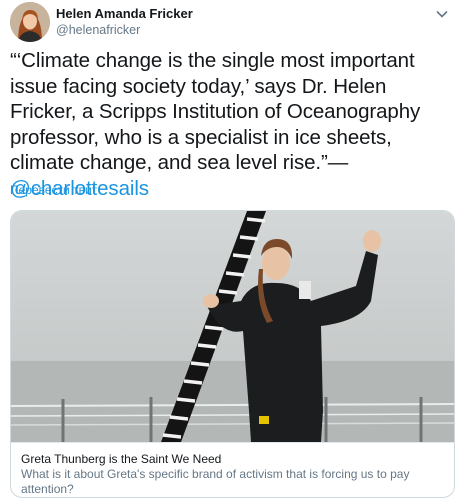 The width and height of the screenshot is (458, 500). I want to click on author-display-name: Helen Amanda Fricker, so click(124, 14).